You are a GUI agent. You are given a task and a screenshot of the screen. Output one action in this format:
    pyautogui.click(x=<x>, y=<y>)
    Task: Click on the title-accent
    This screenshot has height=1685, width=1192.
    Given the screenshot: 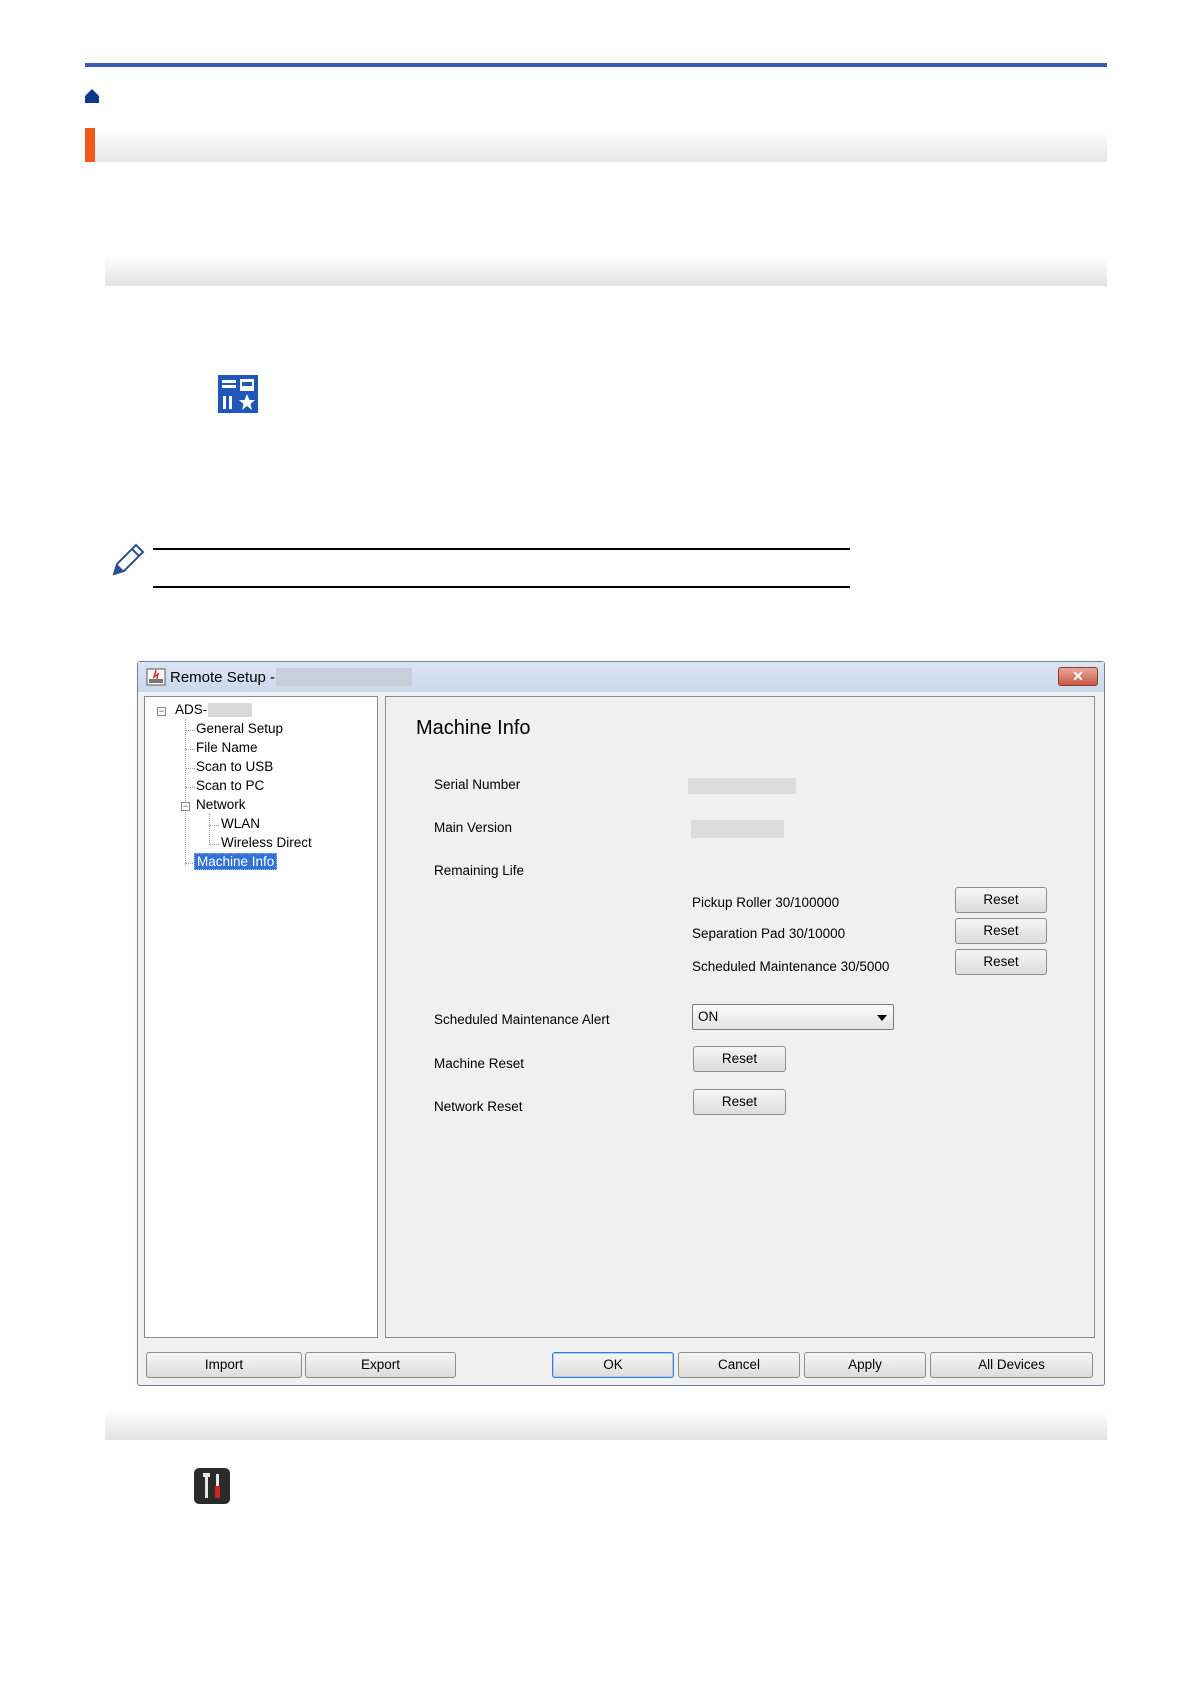 What is the action you would take?
    pyautogui.click(x=90, y=145)
    